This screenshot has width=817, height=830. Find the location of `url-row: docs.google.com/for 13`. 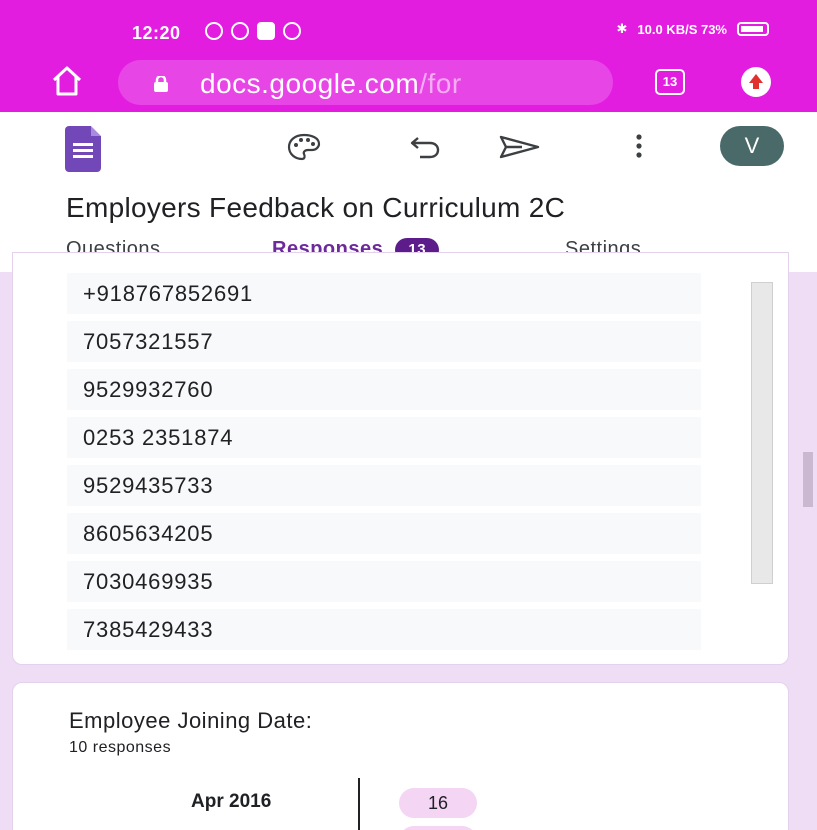

url-row: docs.google.com/for 13 is located at coordinates (408, 85).